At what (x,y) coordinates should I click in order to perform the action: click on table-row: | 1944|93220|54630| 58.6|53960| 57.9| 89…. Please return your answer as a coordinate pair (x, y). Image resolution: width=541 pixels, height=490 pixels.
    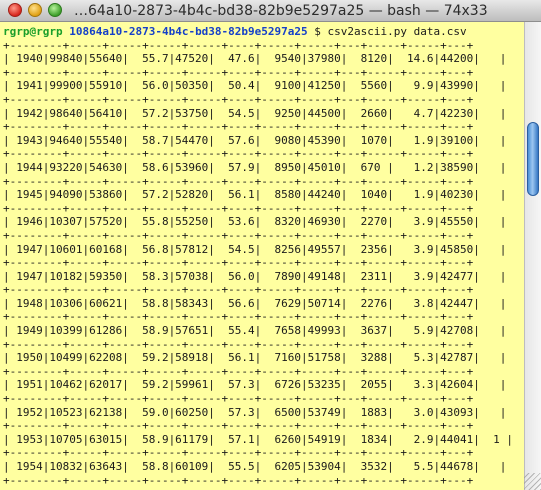
    Looking at the image, I should click on (255, 167).